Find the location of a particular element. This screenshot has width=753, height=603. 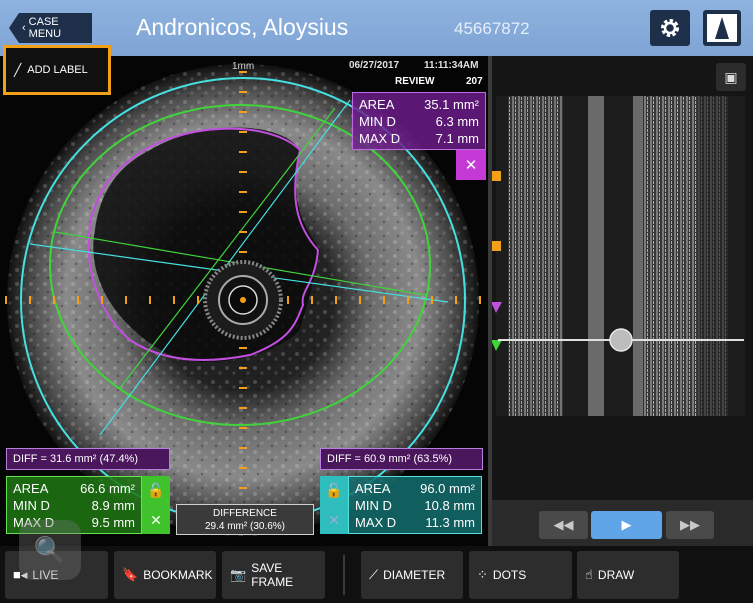

max-d-value: 11.3 mm is located at coordinates (450, 522).